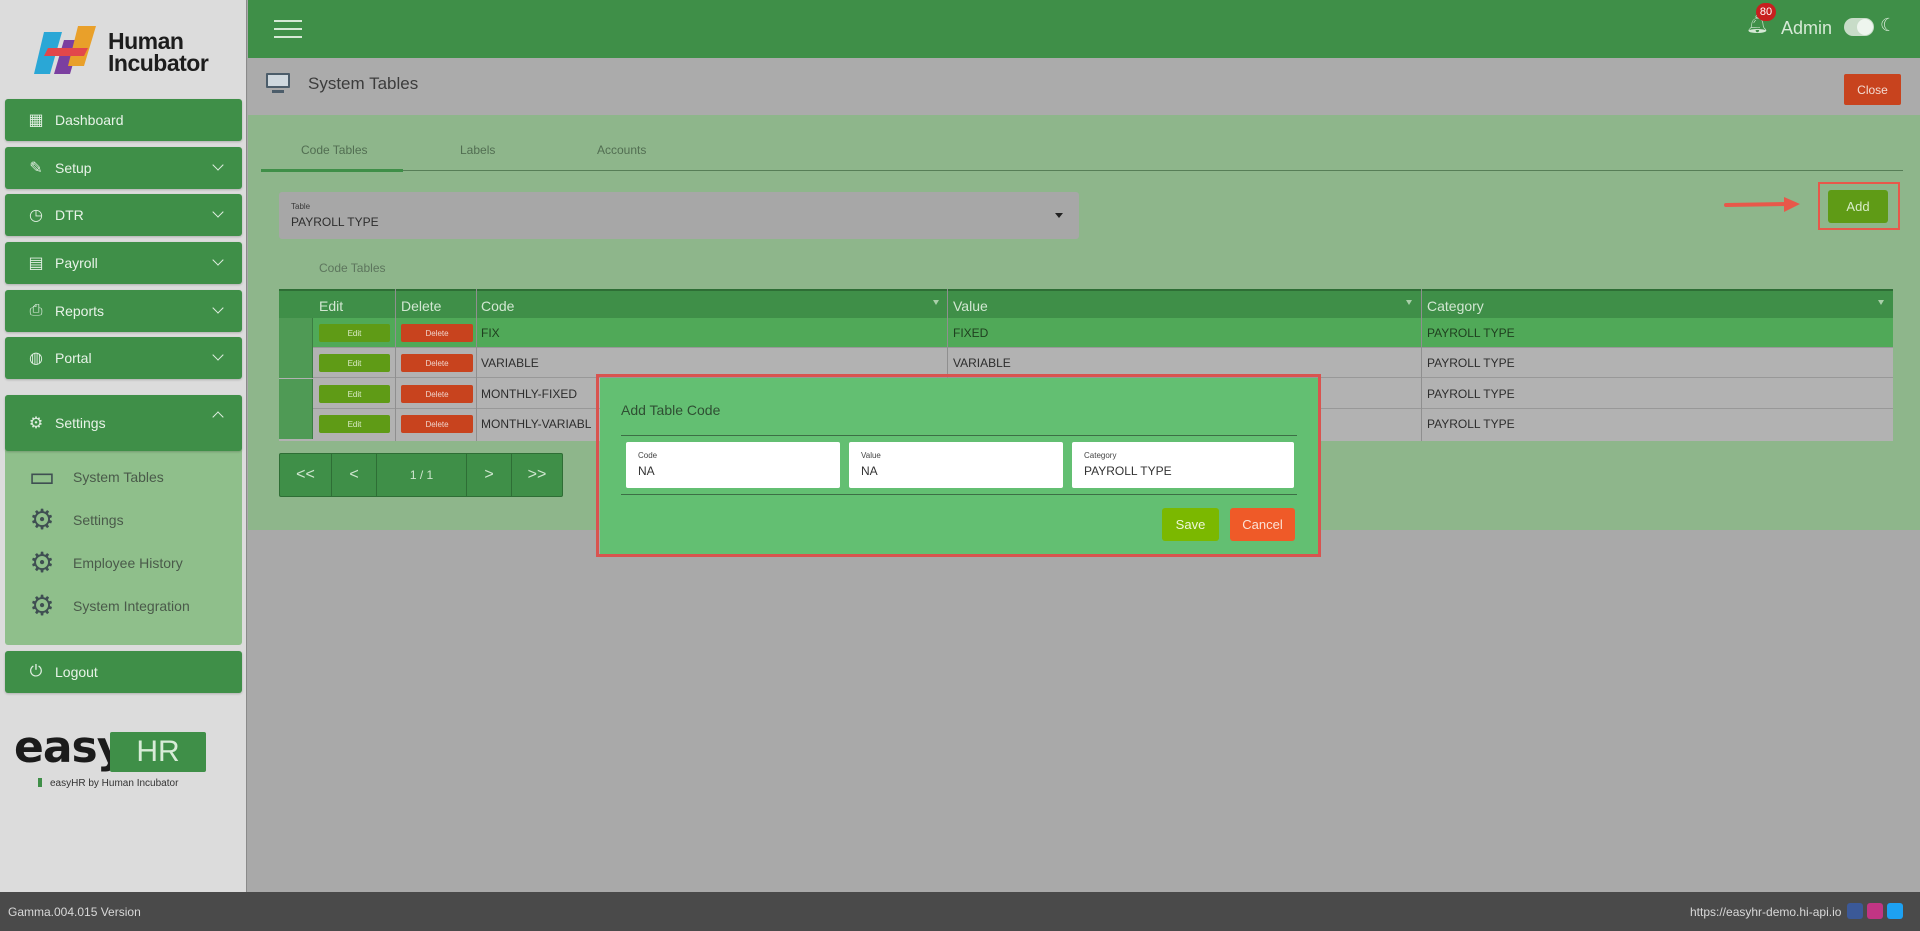  What do you see at coordinates (489, 475) in the screenshot?
I see `next-page-button: >` at bounding box center [489, 475].